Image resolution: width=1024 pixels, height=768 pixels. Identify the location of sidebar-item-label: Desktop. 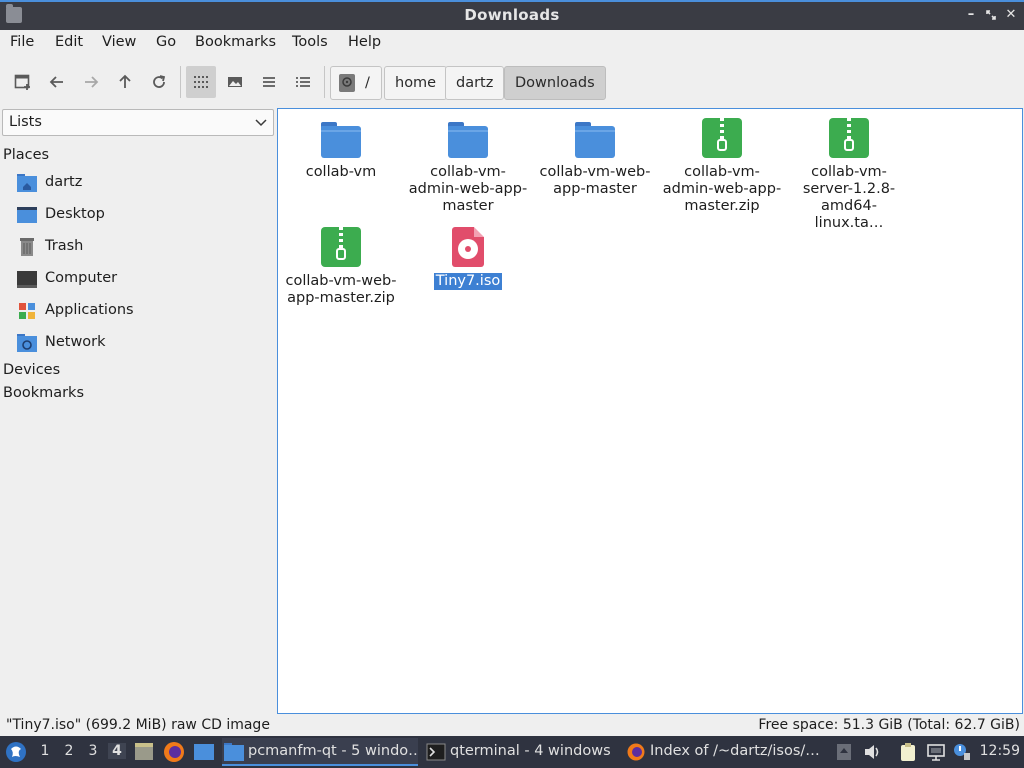
(75, 214).